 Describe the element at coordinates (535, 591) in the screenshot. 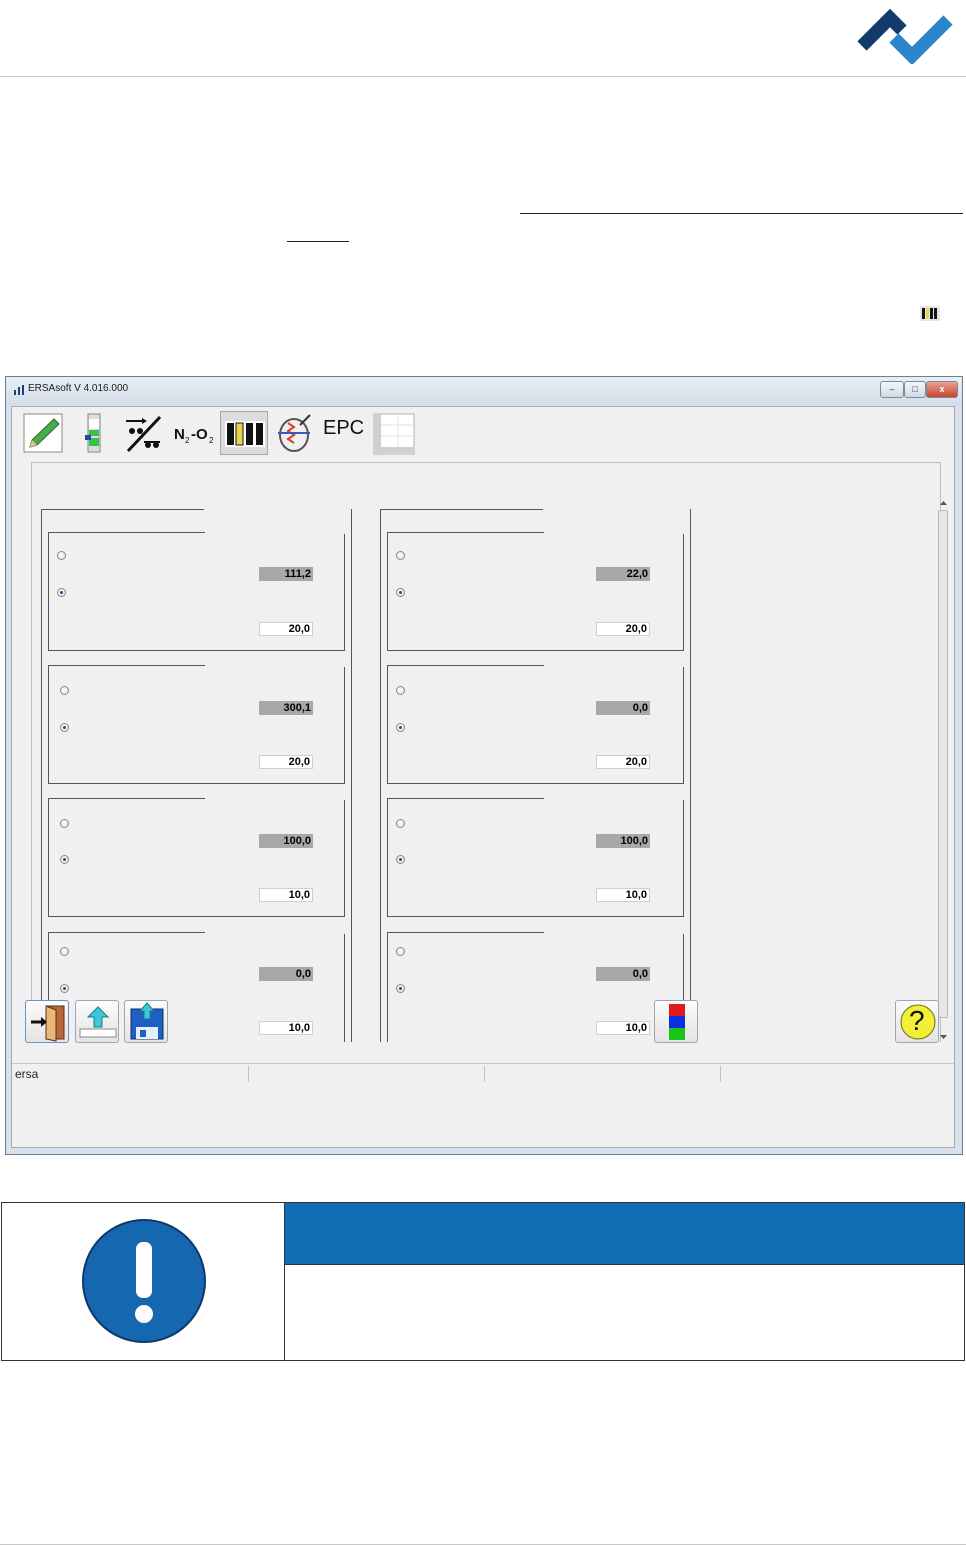

I see `zone-box: 22,0 20,0` at that location.